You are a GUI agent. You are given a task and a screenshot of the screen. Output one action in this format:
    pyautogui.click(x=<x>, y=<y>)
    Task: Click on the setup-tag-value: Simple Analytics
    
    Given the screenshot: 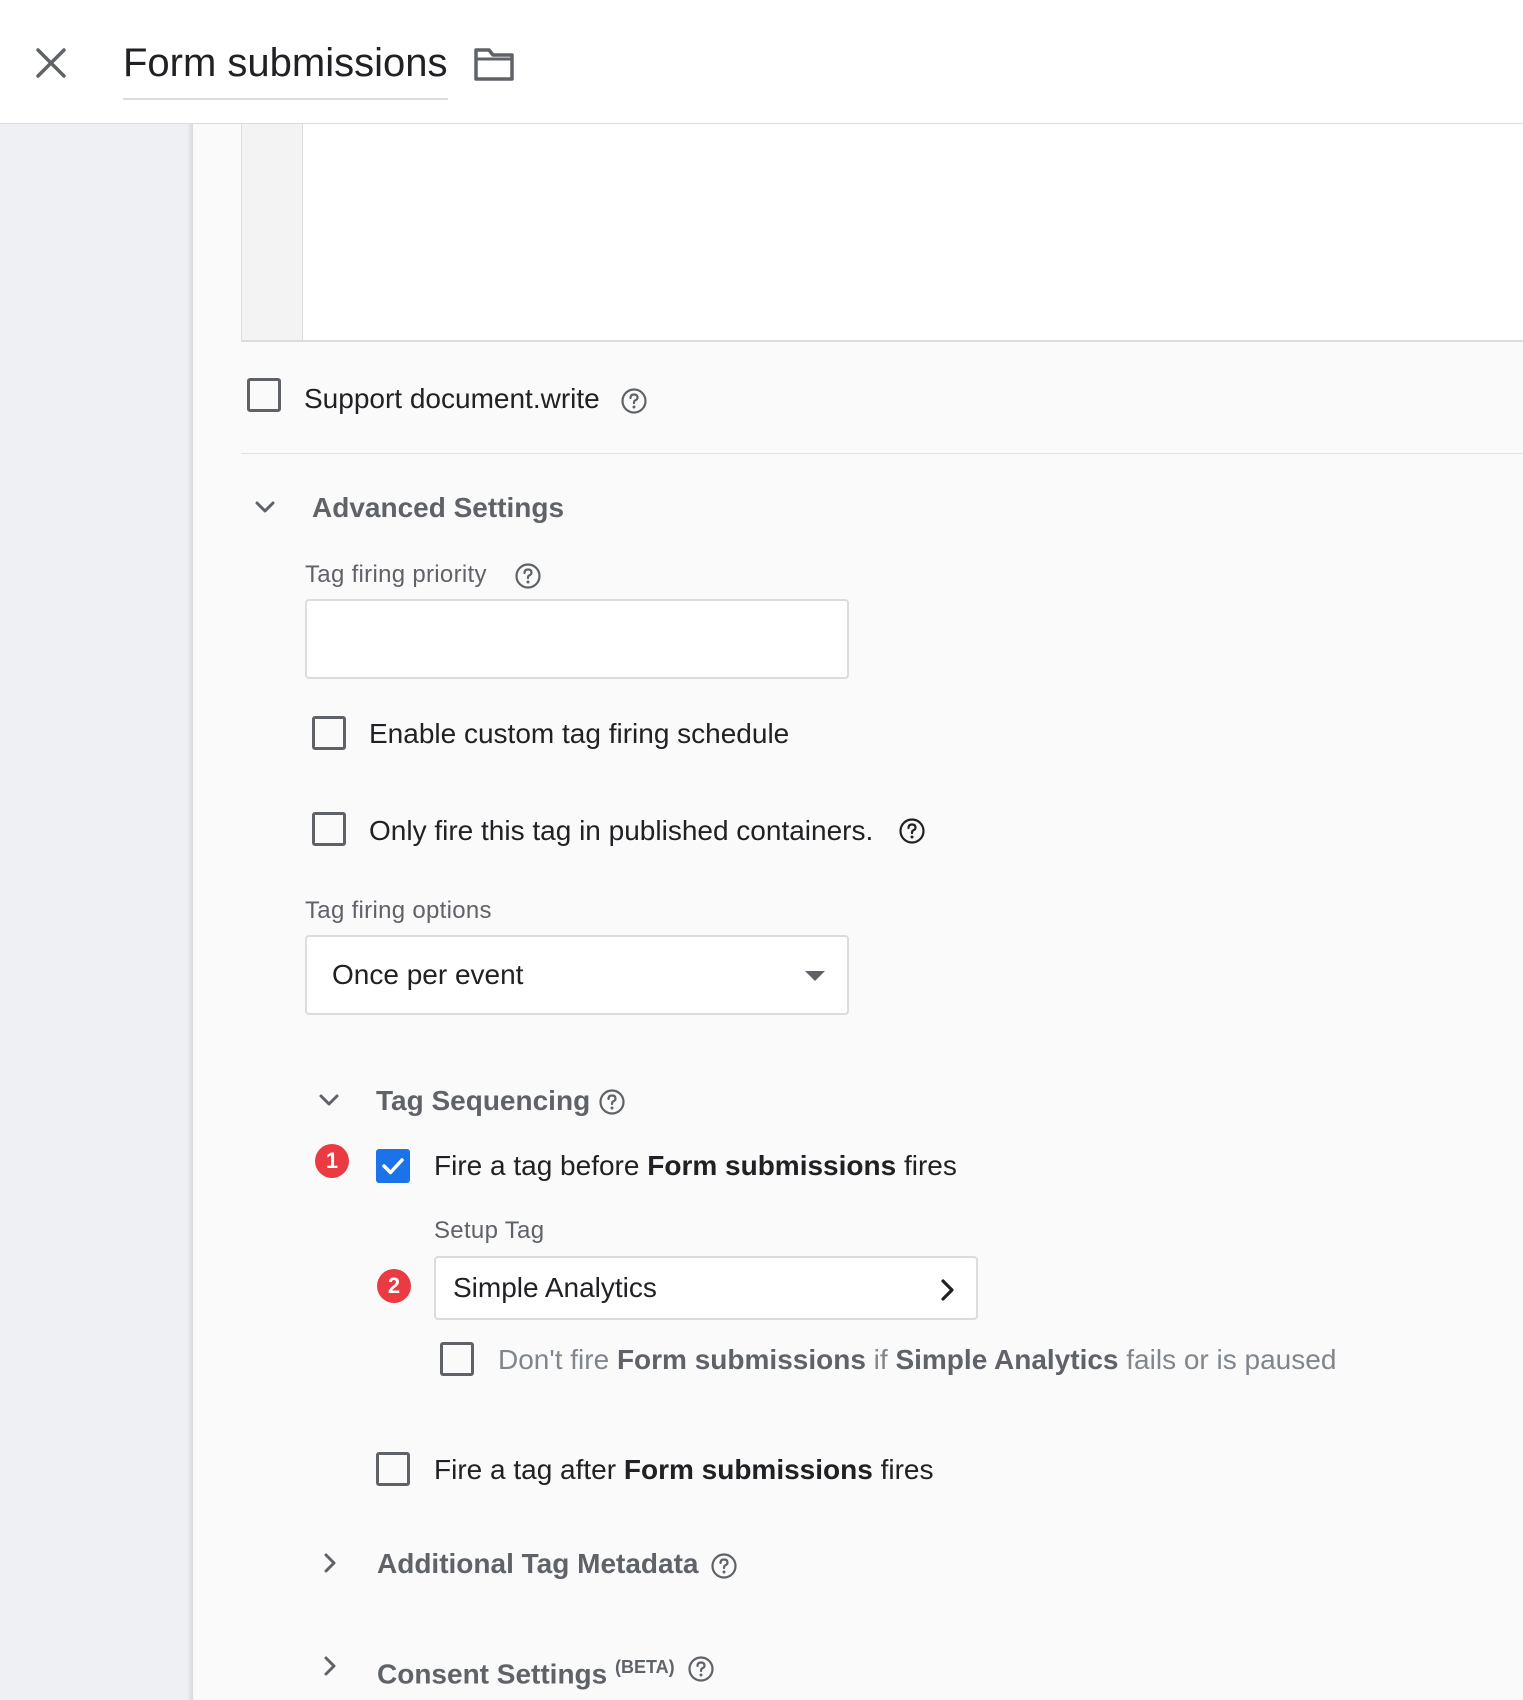 What is the action you would take?
    pyautogui.click(x=555, y=1287)
    